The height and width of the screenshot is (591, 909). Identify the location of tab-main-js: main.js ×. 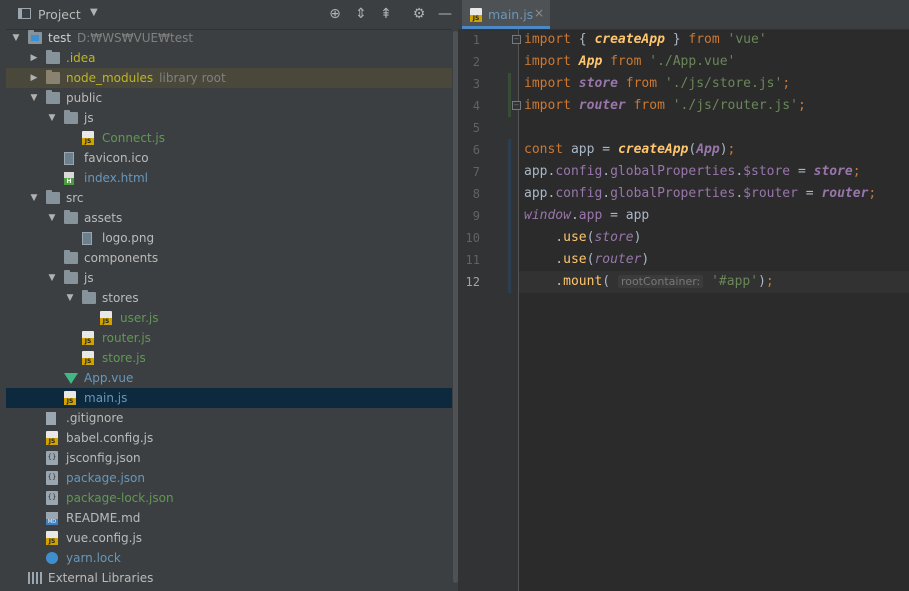
(506, 14).